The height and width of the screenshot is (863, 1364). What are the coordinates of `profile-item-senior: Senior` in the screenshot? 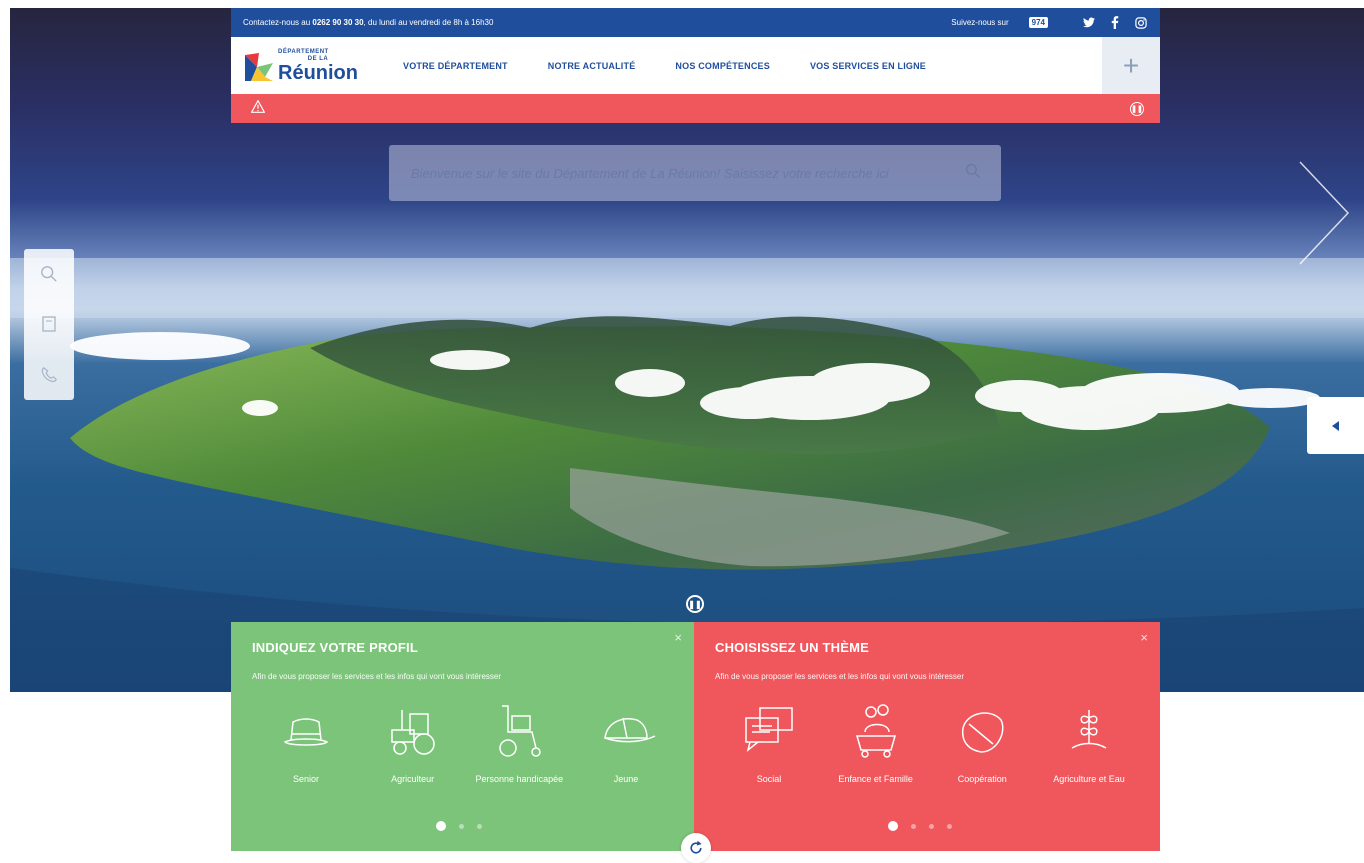 It's located at (306, 743).